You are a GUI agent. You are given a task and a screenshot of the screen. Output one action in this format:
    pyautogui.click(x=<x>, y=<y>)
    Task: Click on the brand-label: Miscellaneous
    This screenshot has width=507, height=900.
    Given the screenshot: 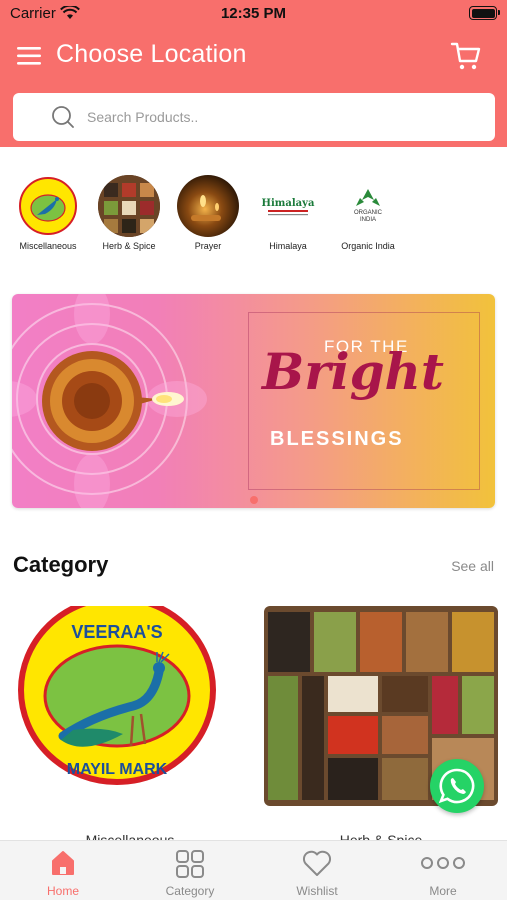 What is the action you would take?
    pyautogui.click(x=48, y=246)
    